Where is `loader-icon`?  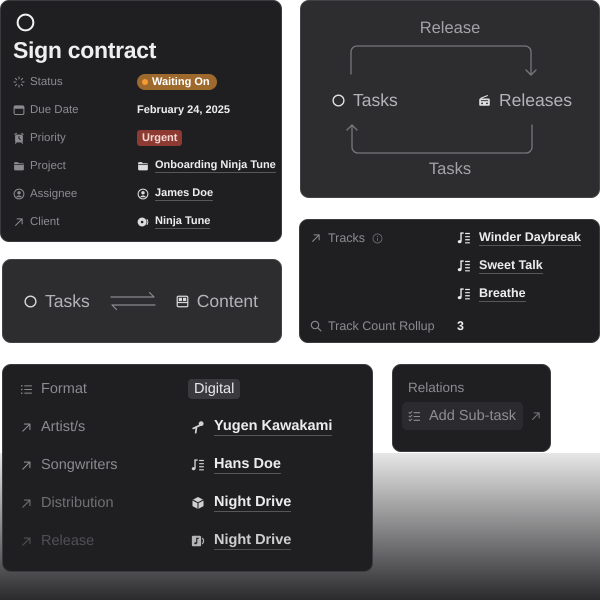 loader-icon is located at coordinates (19, 82).